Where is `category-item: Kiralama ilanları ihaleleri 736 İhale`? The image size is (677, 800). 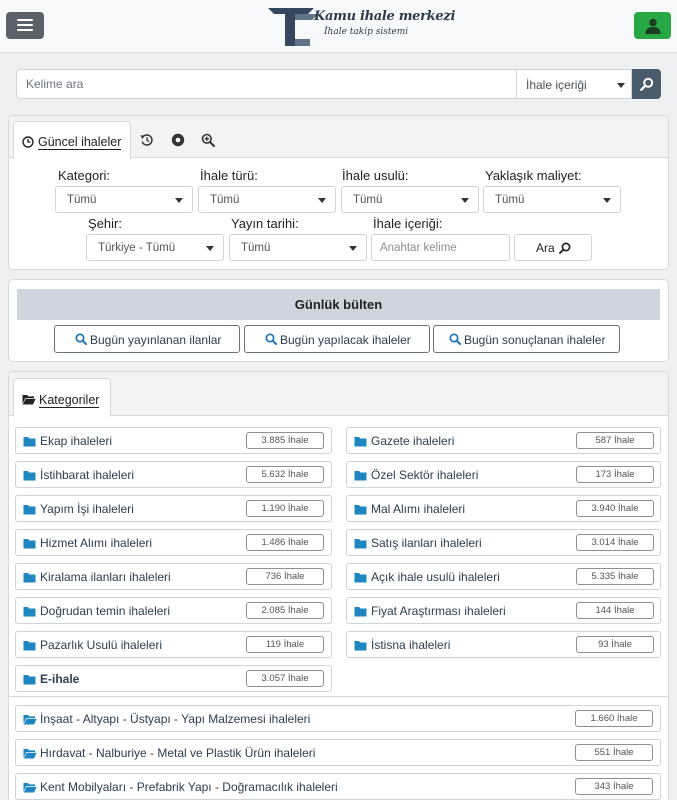
category-item: Kiralama ilanları ihaleleri 736 İhale is located at coordinates (173, 576).